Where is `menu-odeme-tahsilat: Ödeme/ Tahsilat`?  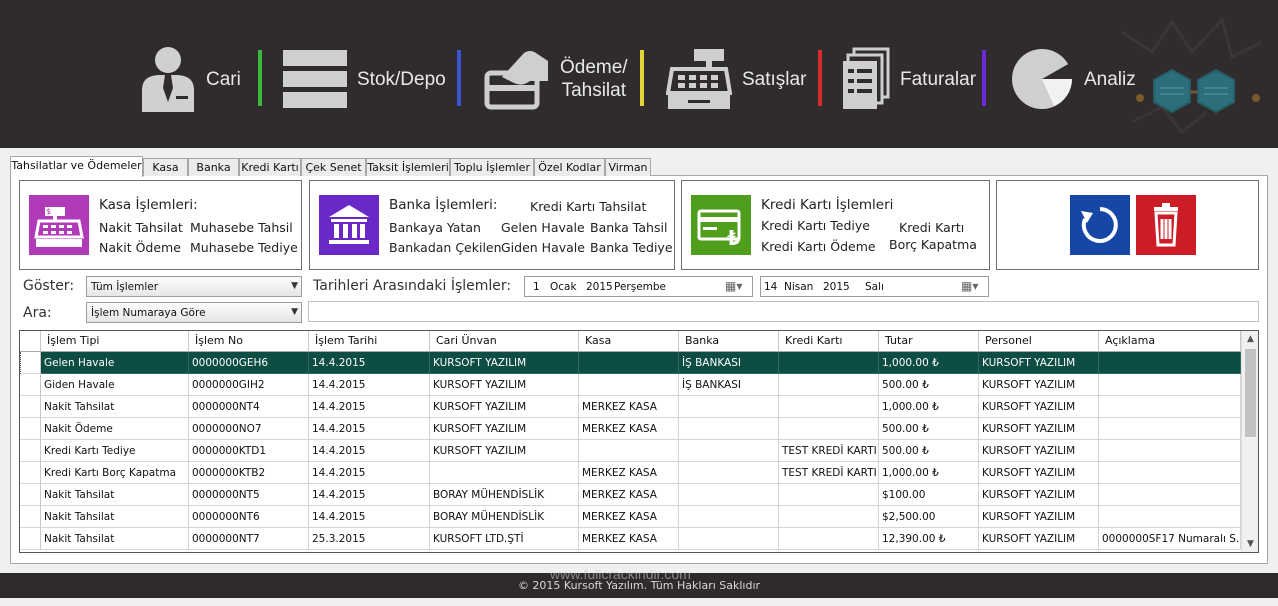
menu-odeme-tahsilat: Ödeme/ Tahsilat is located at coordinates (556, 79).